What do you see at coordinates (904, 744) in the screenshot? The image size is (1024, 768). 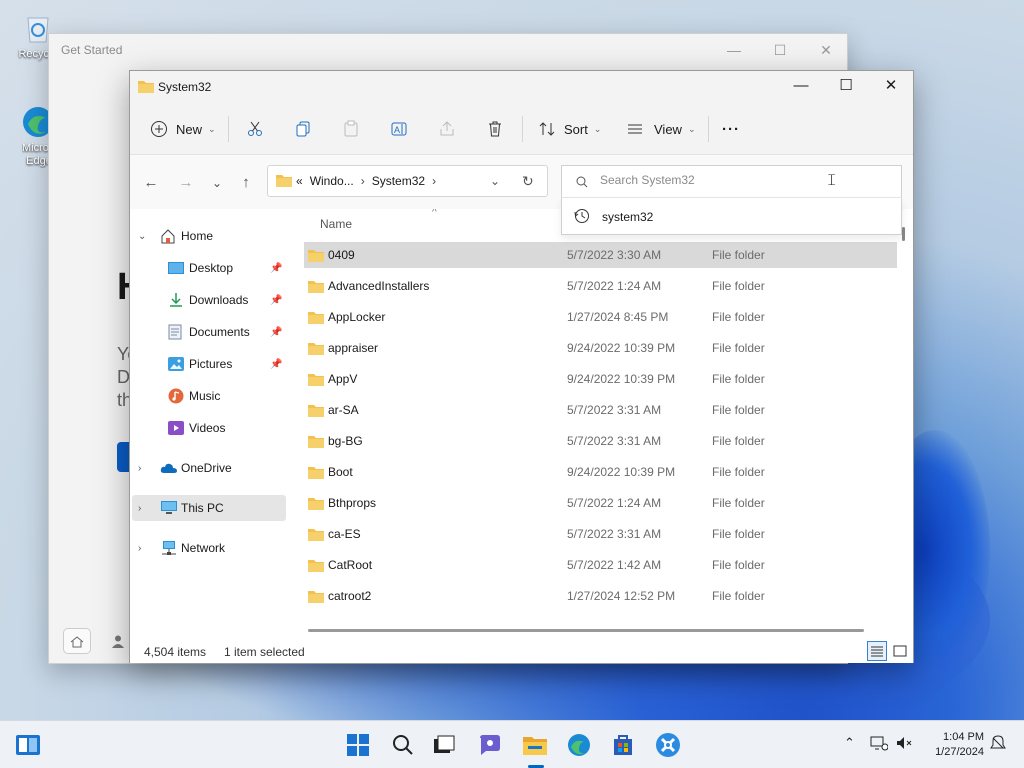 I see `volume-muted-icon` at bounding box center [904, 744].